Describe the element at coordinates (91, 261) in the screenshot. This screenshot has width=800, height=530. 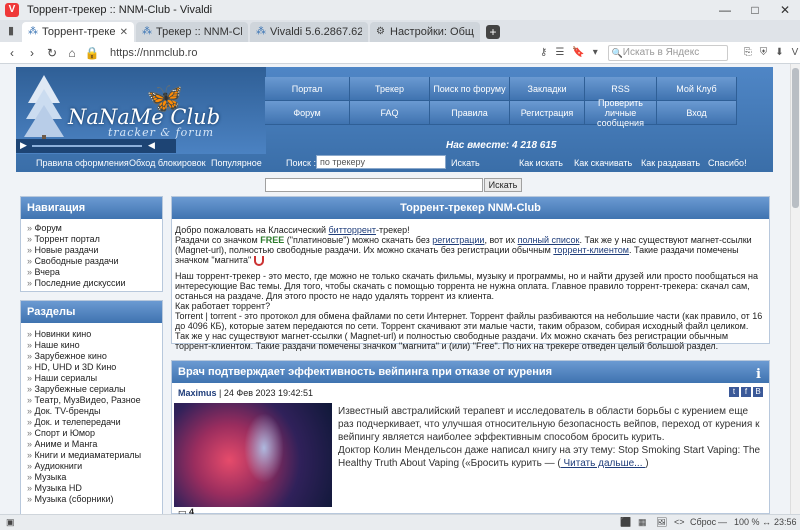
I see `nav-item-free: Свободные раздачи` at that location.